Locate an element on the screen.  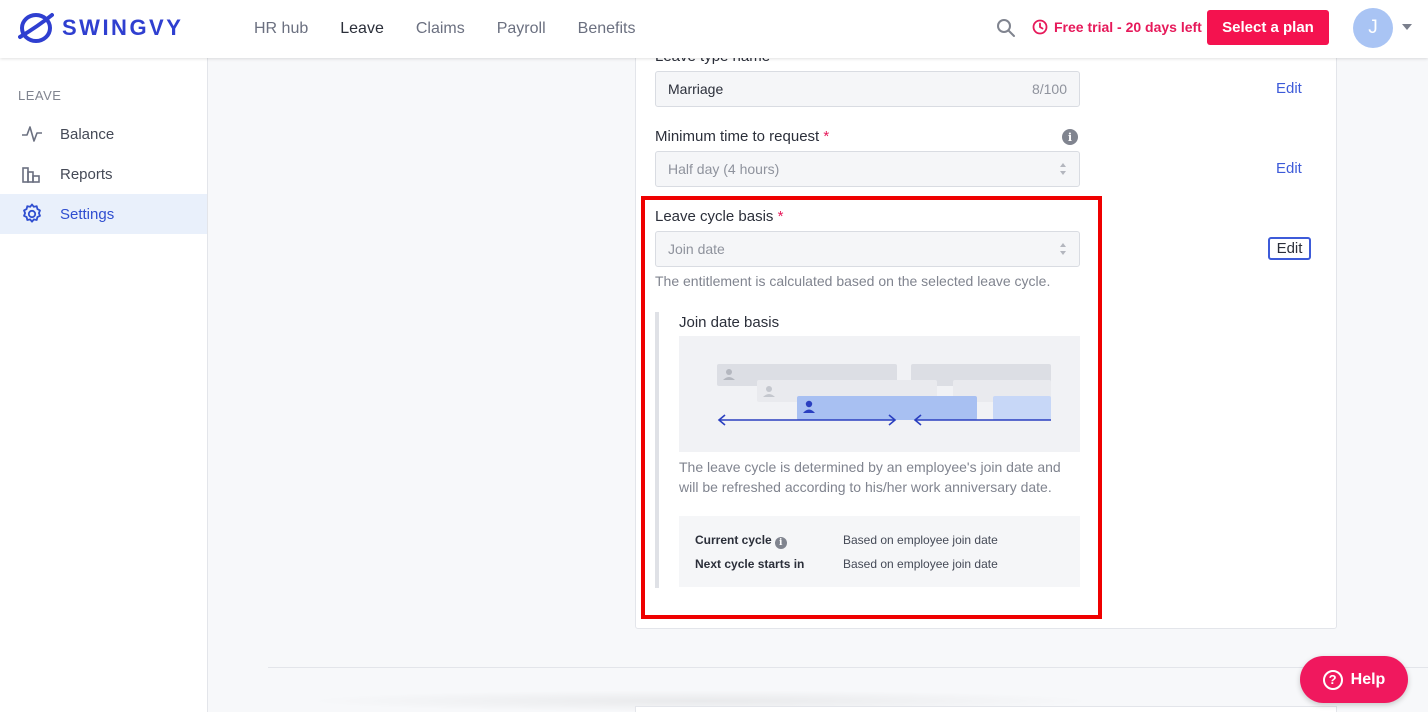
current-cycle-value: Based on employee join date is located at coordinates (920, 540).